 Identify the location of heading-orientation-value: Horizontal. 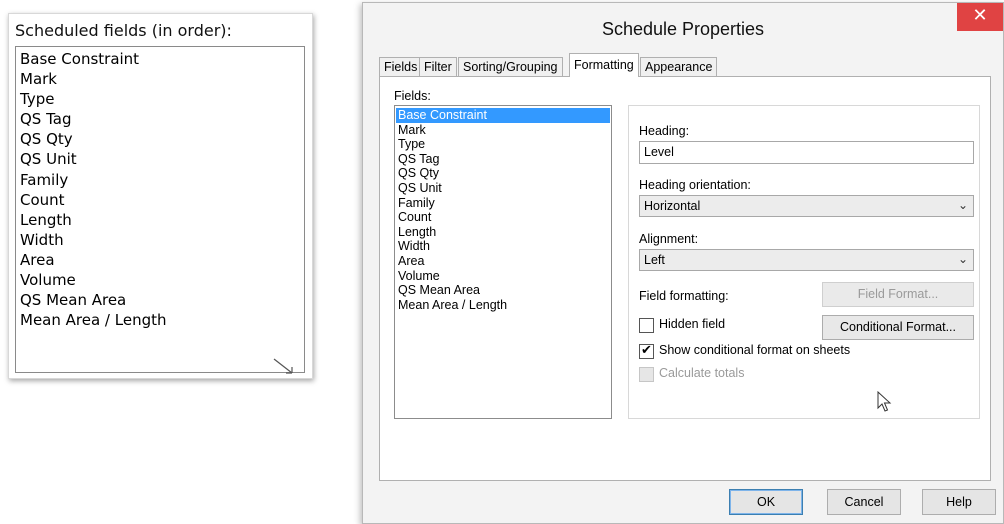
(672, 206).